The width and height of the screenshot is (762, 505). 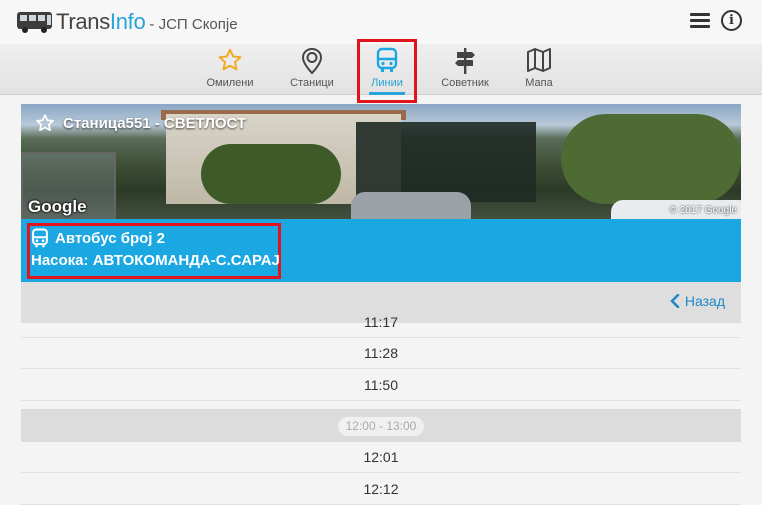 I want to click on app-logo: TransInfo - ЈСП Скопје, so click(x=127, y=22).